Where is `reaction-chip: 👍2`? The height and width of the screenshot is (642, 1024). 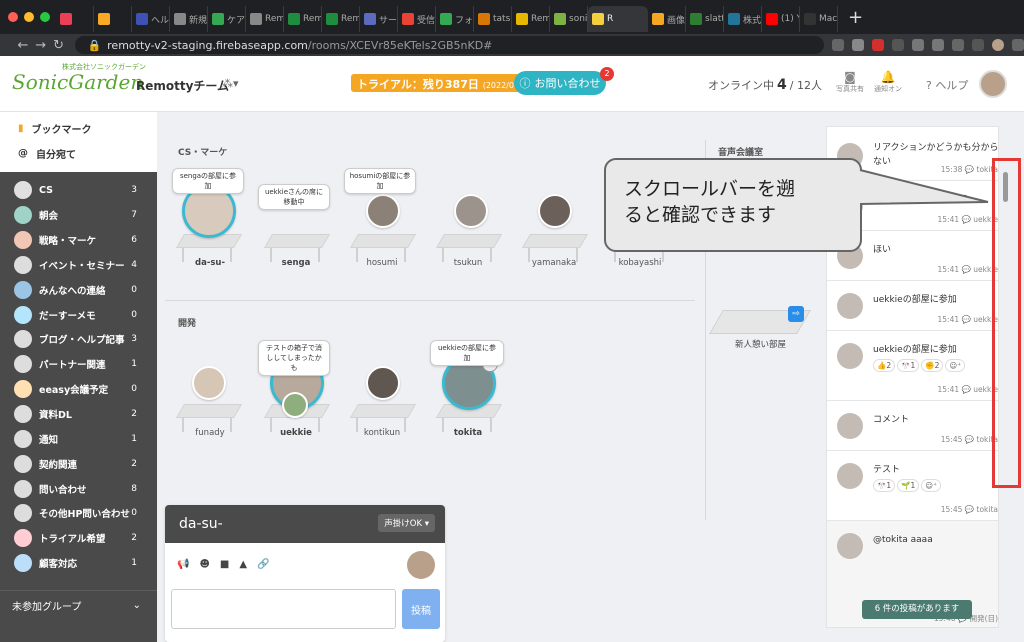
reaction-chip: 👍2 is located at coordinates (884, 365).